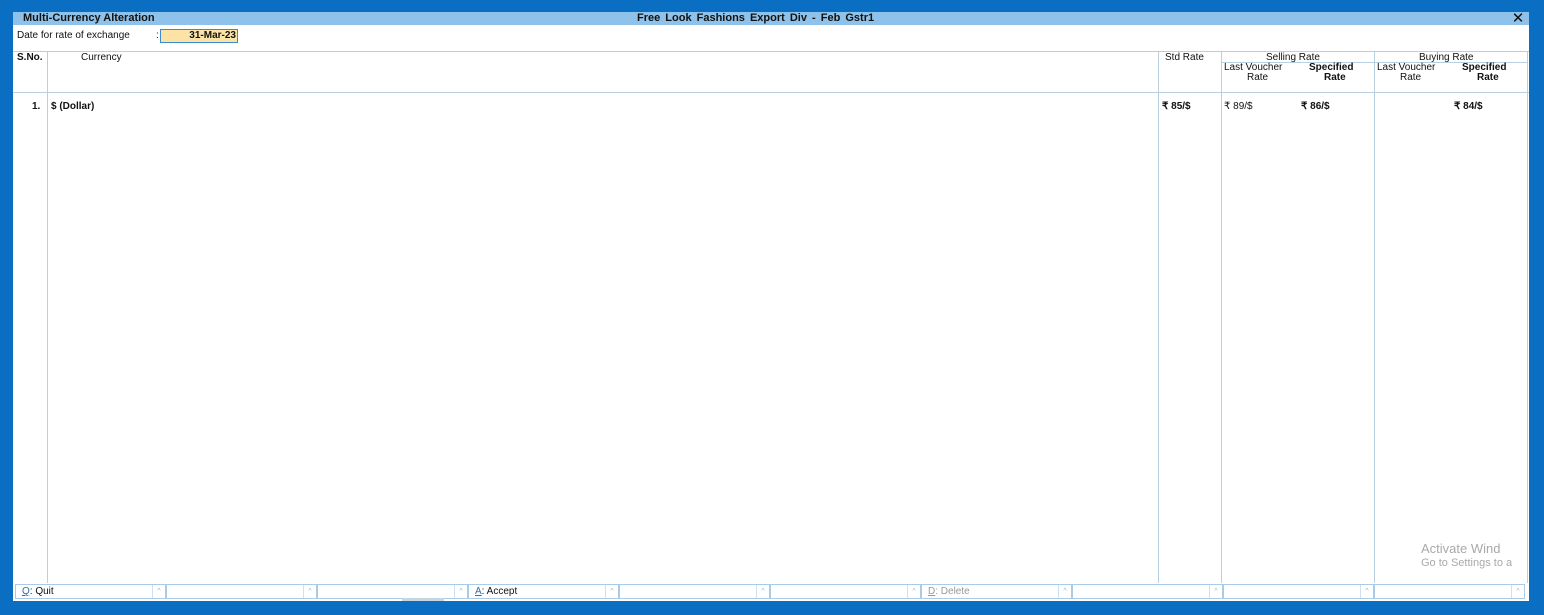  What do you see at coordinates (199, 36) in the screenshot?
I see `date-input: 31-Mar-23` at bounding box center [199, 36].